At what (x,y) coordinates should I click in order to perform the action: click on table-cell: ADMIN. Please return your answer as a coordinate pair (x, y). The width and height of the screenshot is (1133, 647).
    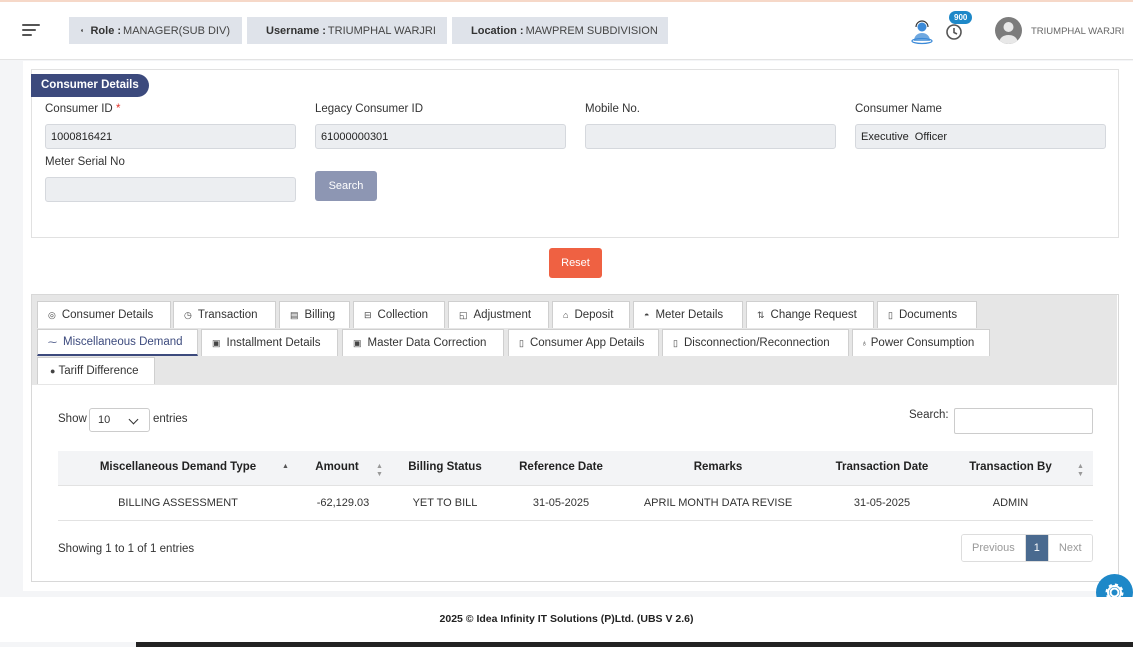
    Looking at the image, I should click on (1010, 503).